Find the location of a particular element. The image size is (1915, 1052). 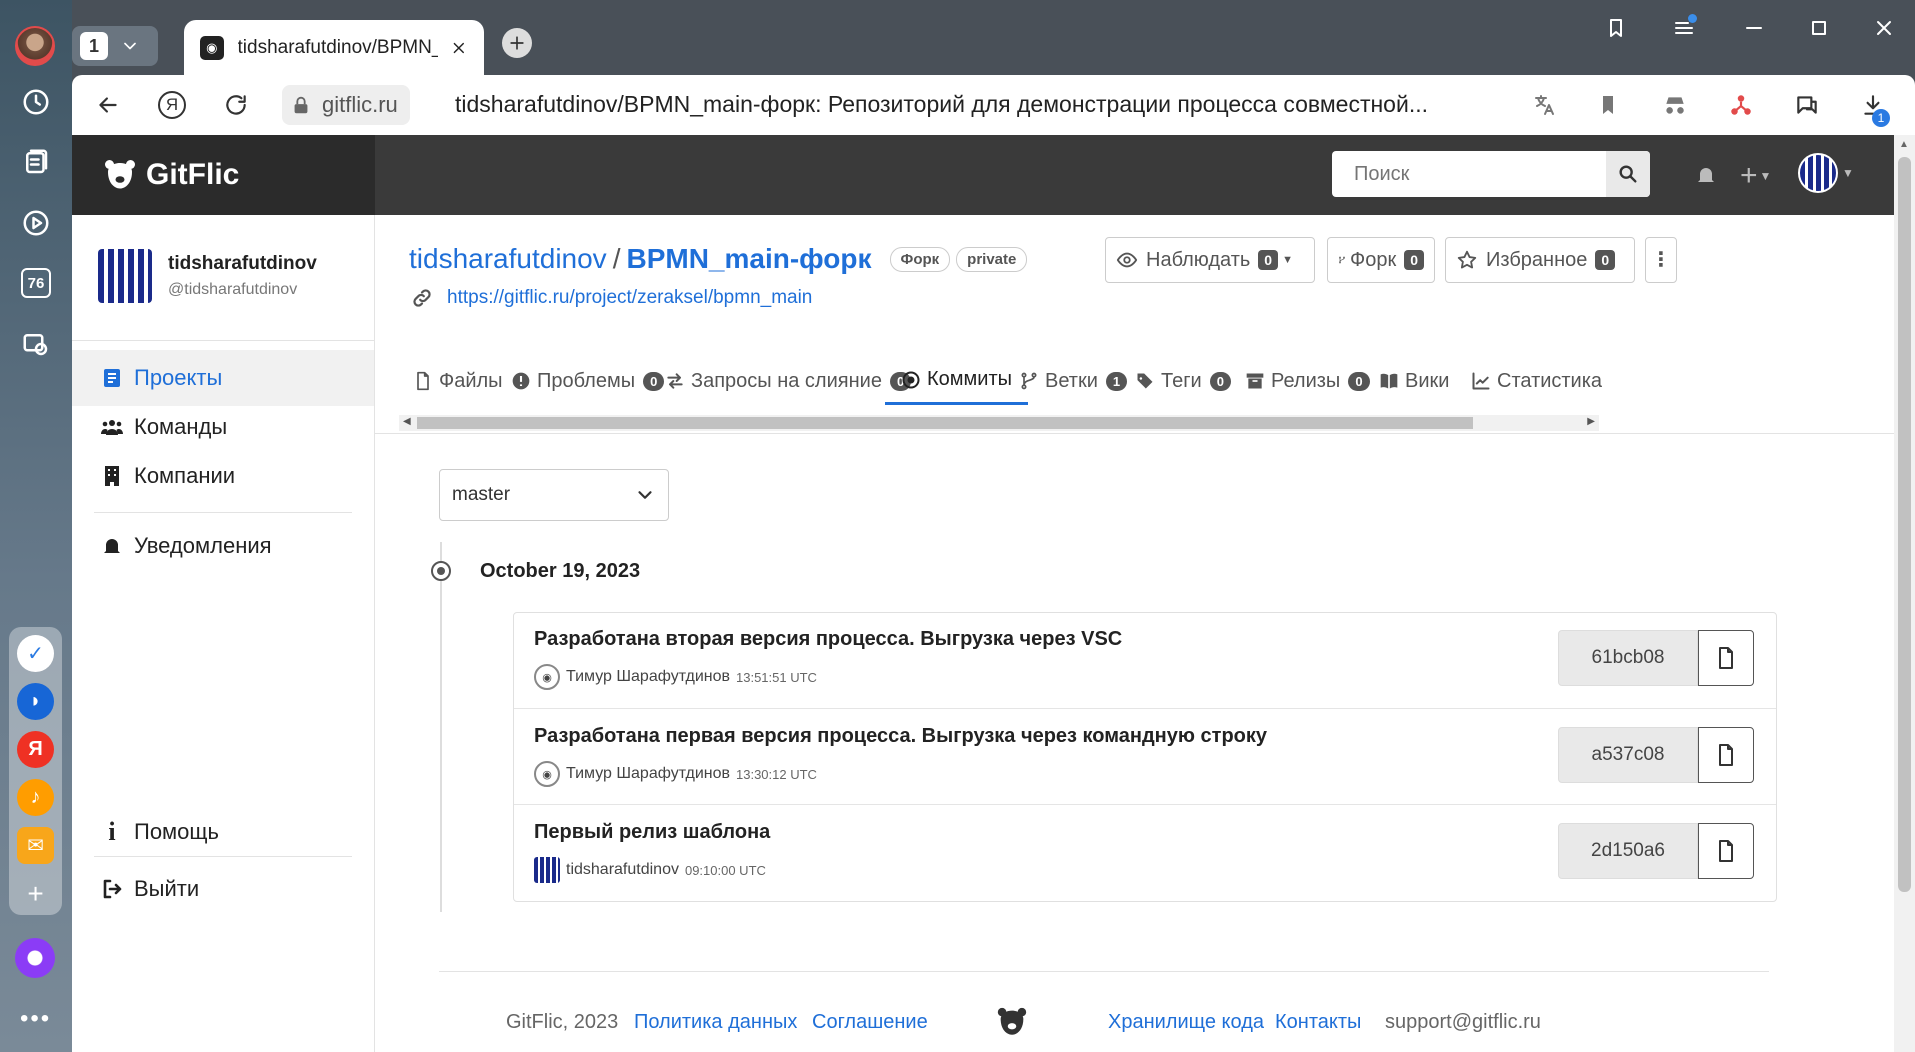

translate-icon is located at coordinates (1544, 105).